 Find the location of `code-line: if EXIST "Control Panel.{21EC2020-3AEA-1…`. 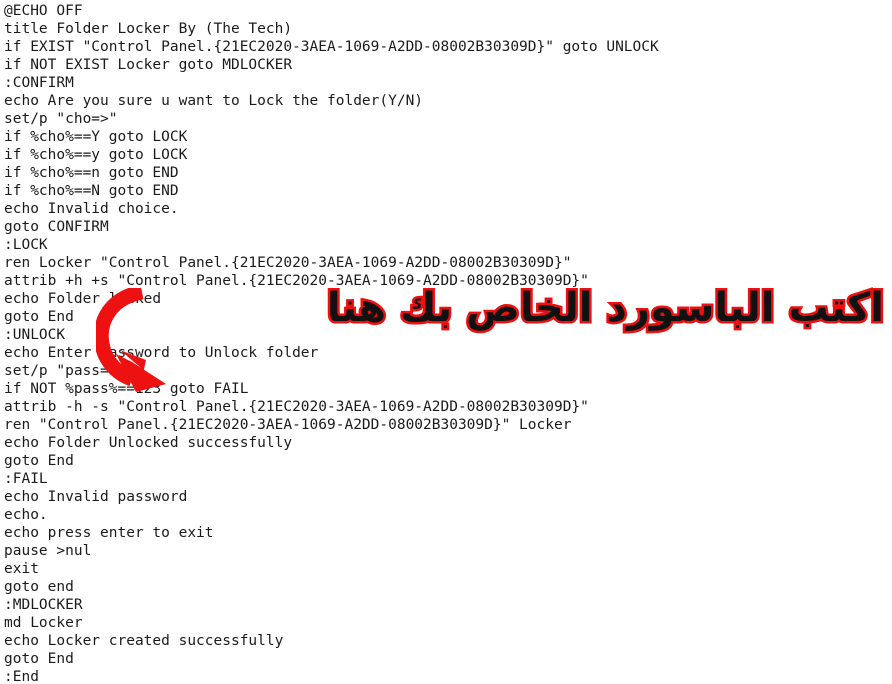

code-line: if EXIST "Control Panel.{21EC2020-3AEA-1… is located at coordinates (331, 47).